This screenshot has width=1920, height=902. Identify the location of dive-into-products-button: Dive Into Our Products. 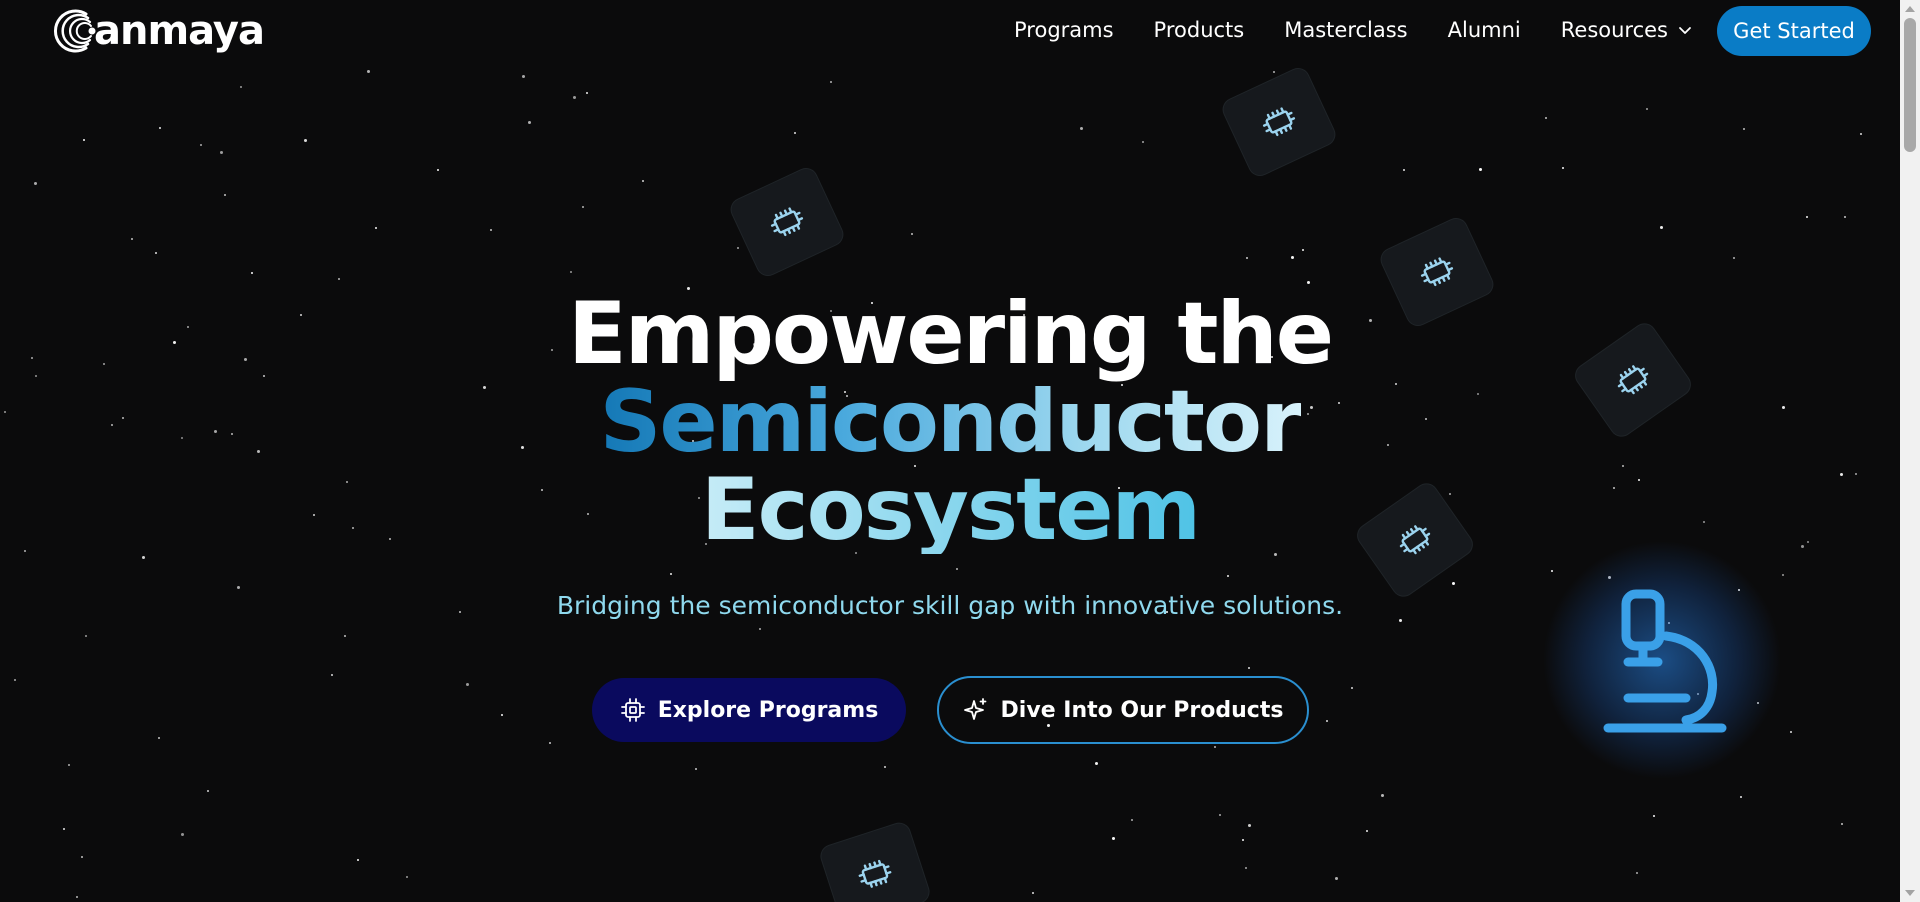
(1123, 710).